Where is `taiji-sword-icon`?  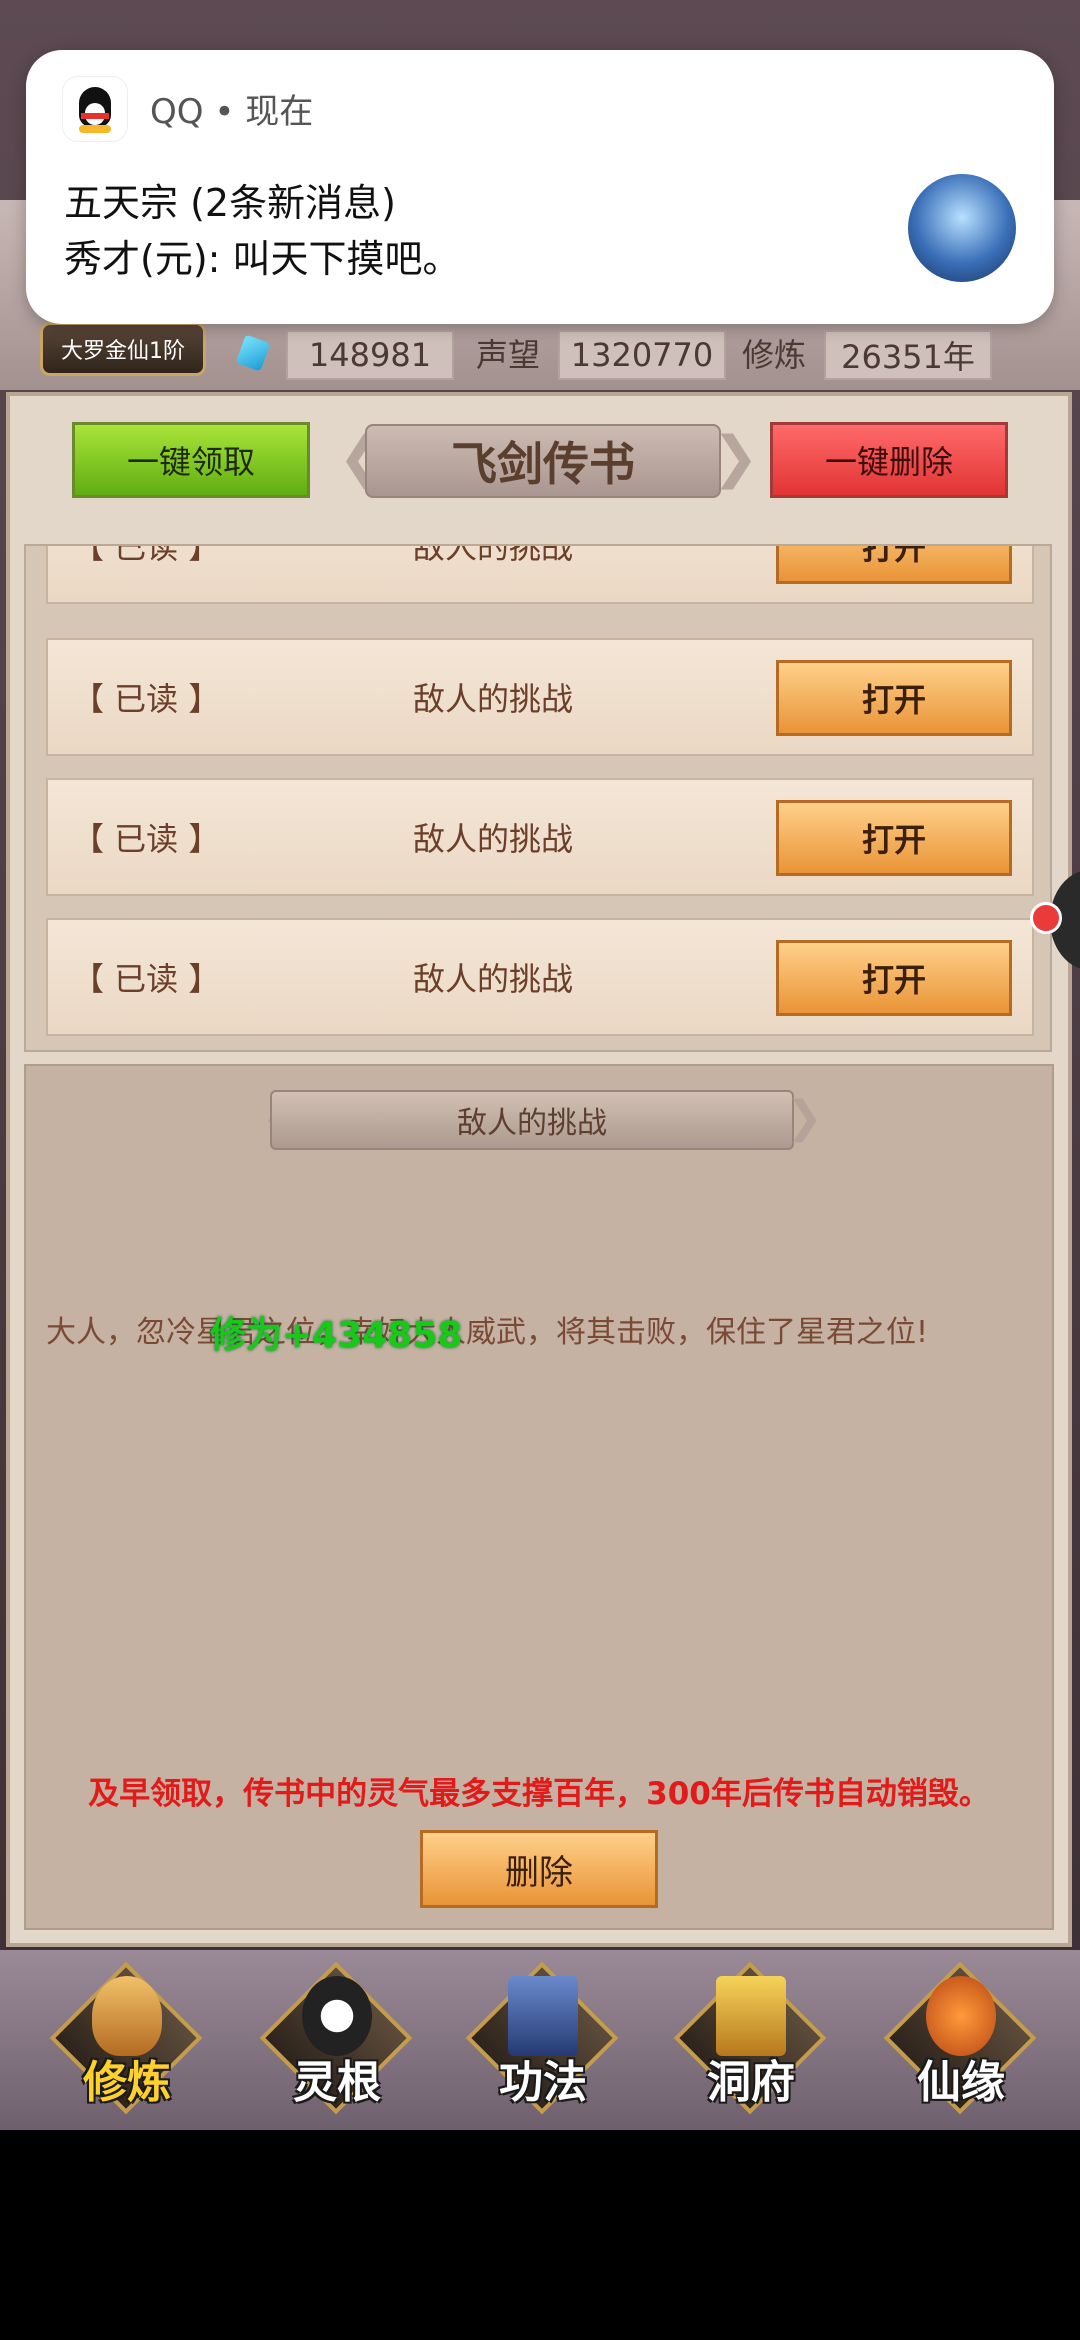
taiji-sword-icon is located at coordinates (337, 2016).